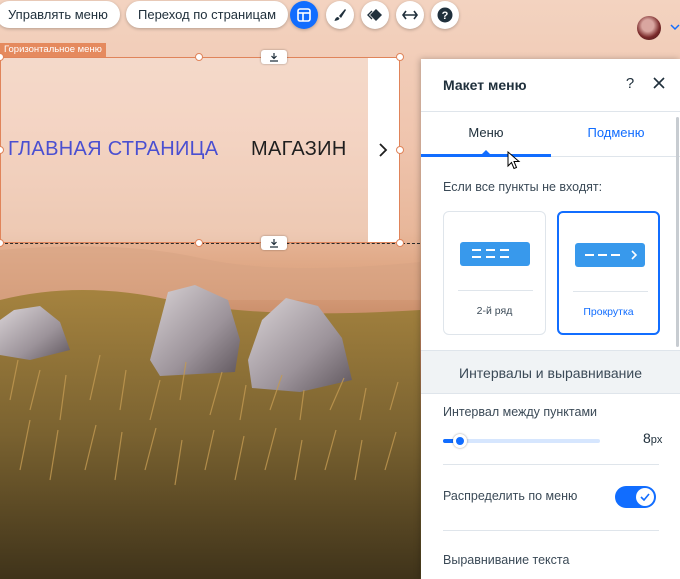 The width and height of the screenshot is (680, 579). What do you see at coordinates (53, 50) in the screenshot?
I see `element-name-tag: Горизонтальное меню` at bounding box center [53, 50].